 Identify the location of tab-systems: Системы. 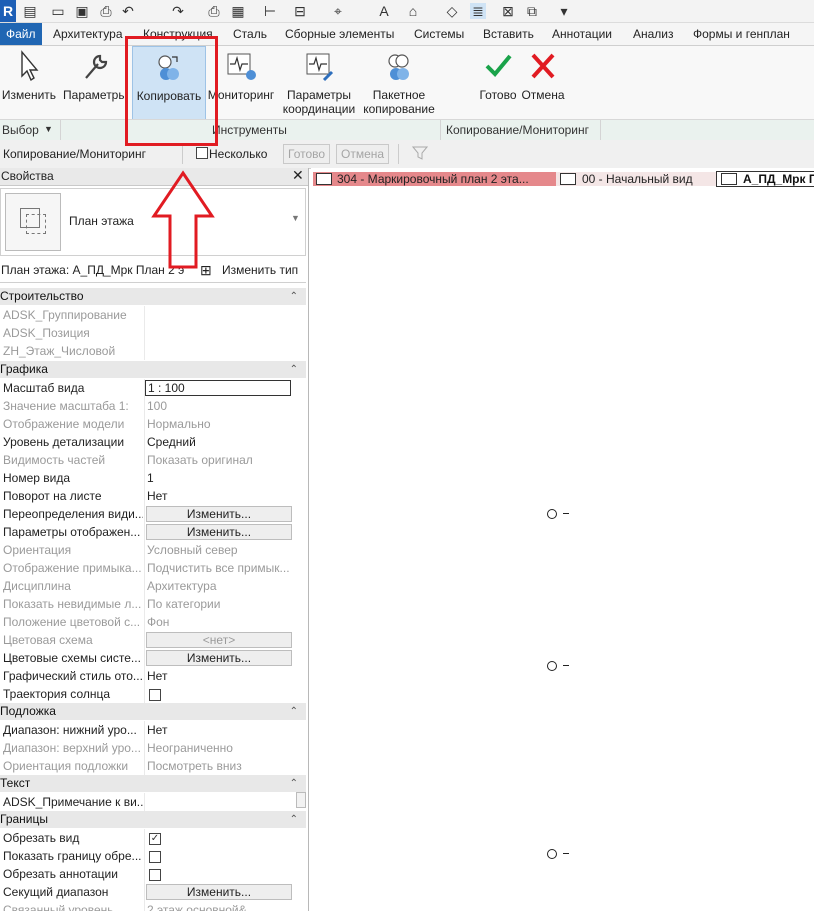
(439, 34).